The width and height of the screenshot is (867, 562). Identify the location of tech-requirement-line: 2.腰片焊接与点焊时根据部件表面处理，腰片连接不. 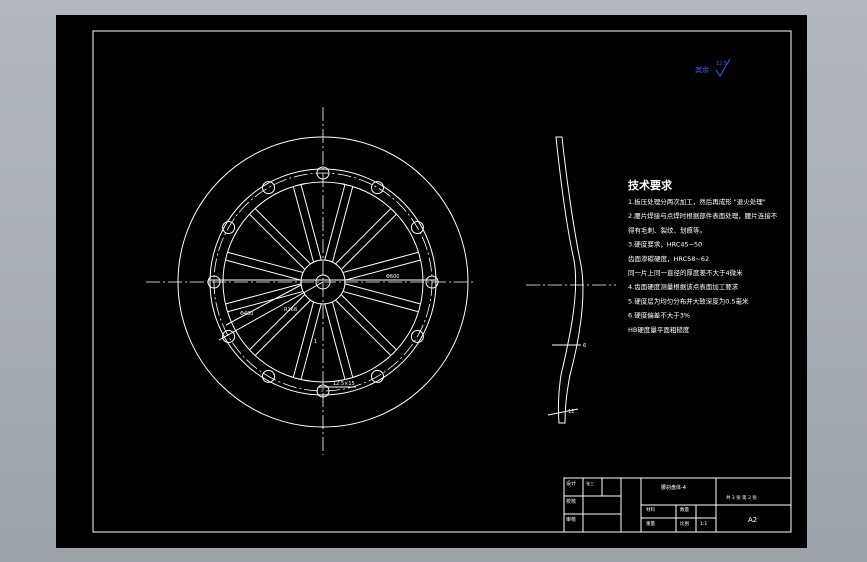
(703, 215).